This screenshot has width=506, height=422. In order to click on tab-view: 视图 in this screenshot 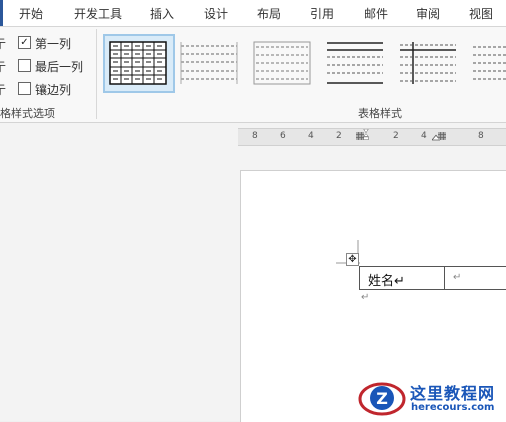, I will do `click(481, 13)`.